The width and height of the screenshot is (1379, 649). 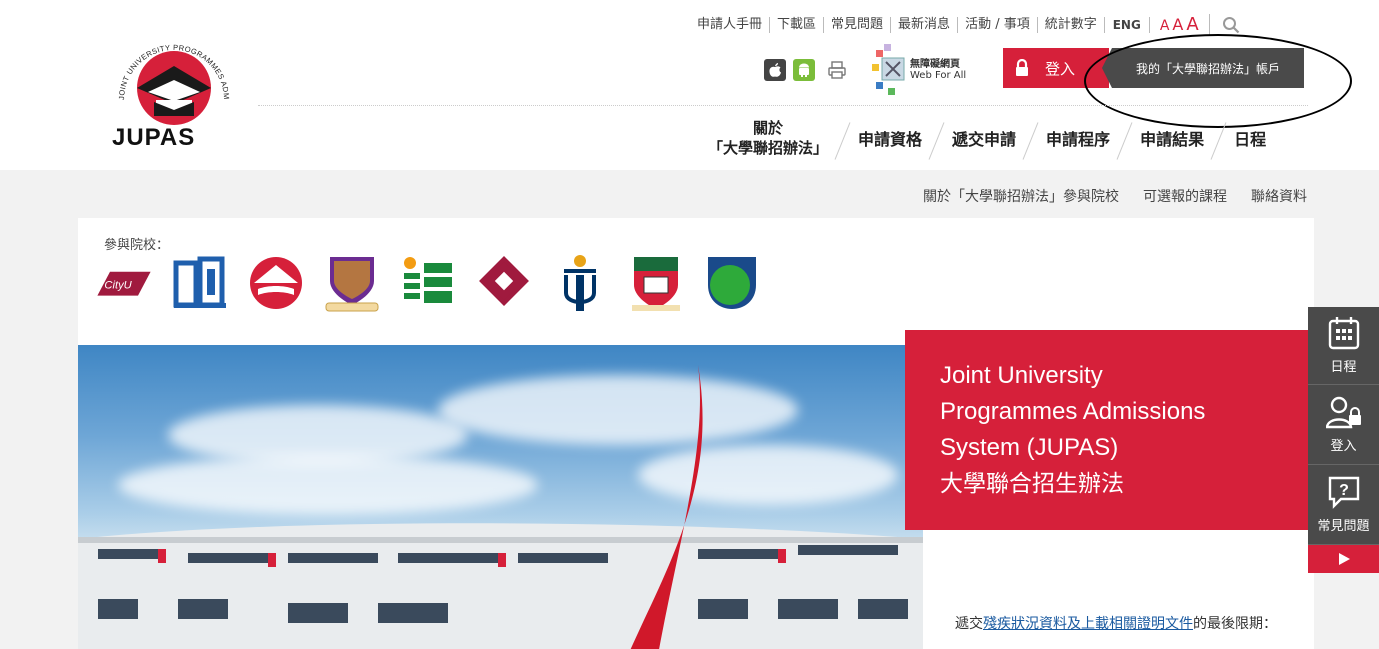 I want to click on dock-login-label: 登入, so click(x=1343, y=446).